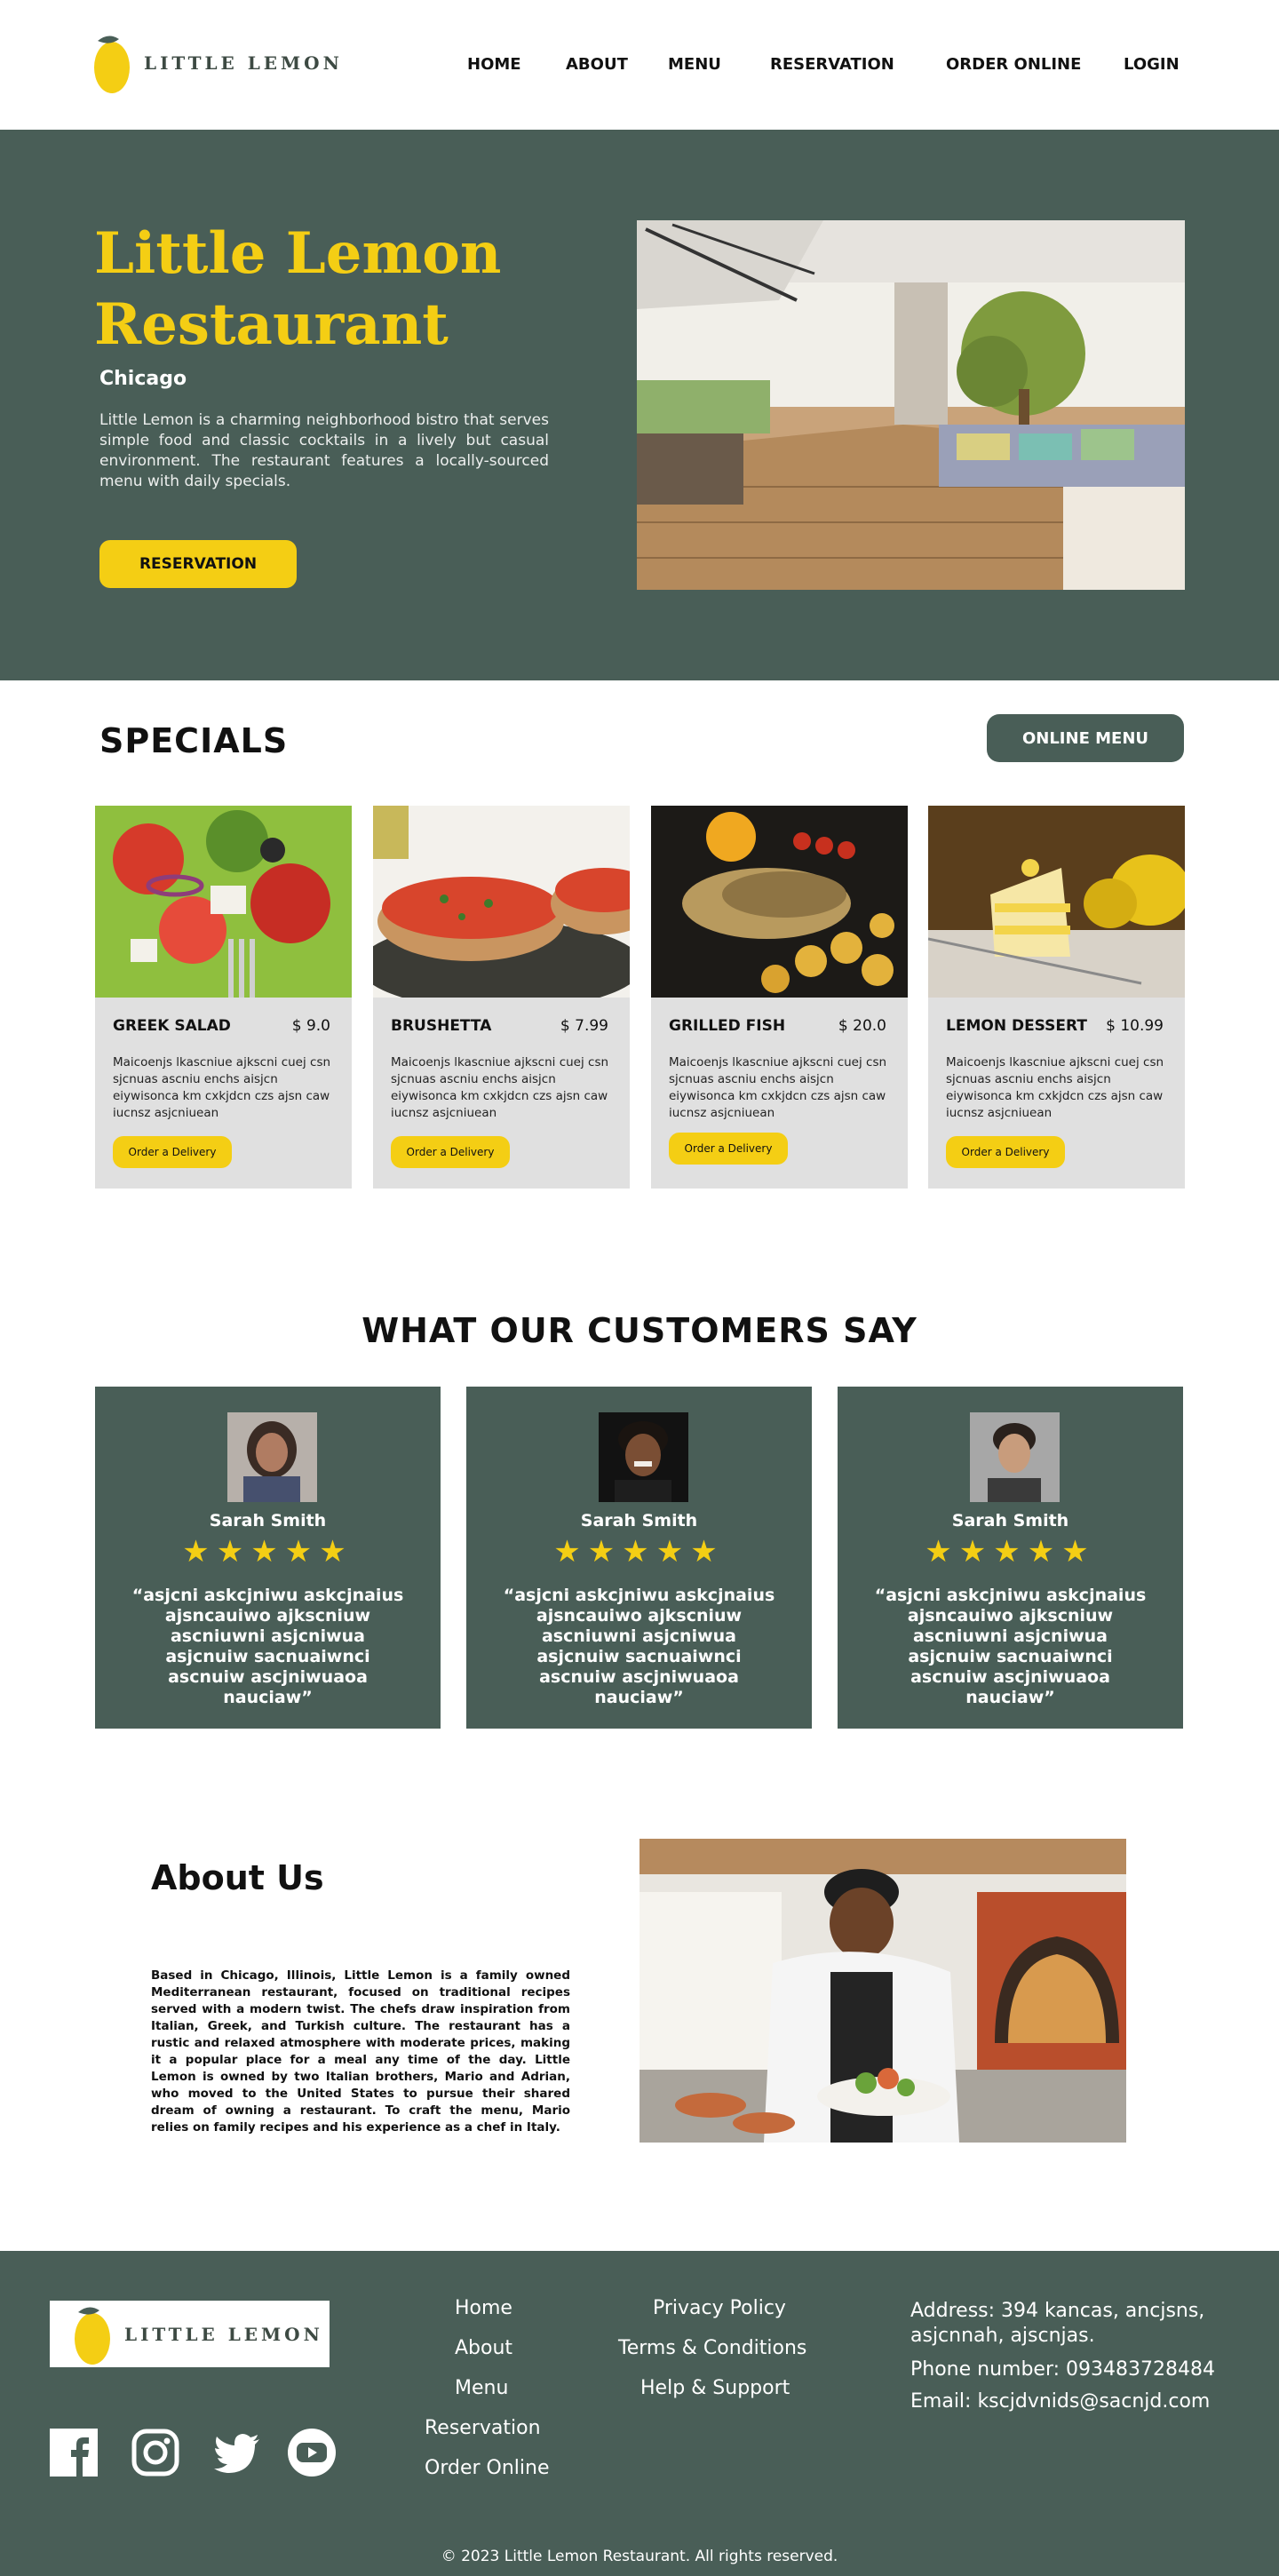 The image size is (1279, 2576). What do you see at coordinates (715, 2388) in the screenshot?
I see `footer-link-help: Help & Support` at bounding box center [715, 2388].